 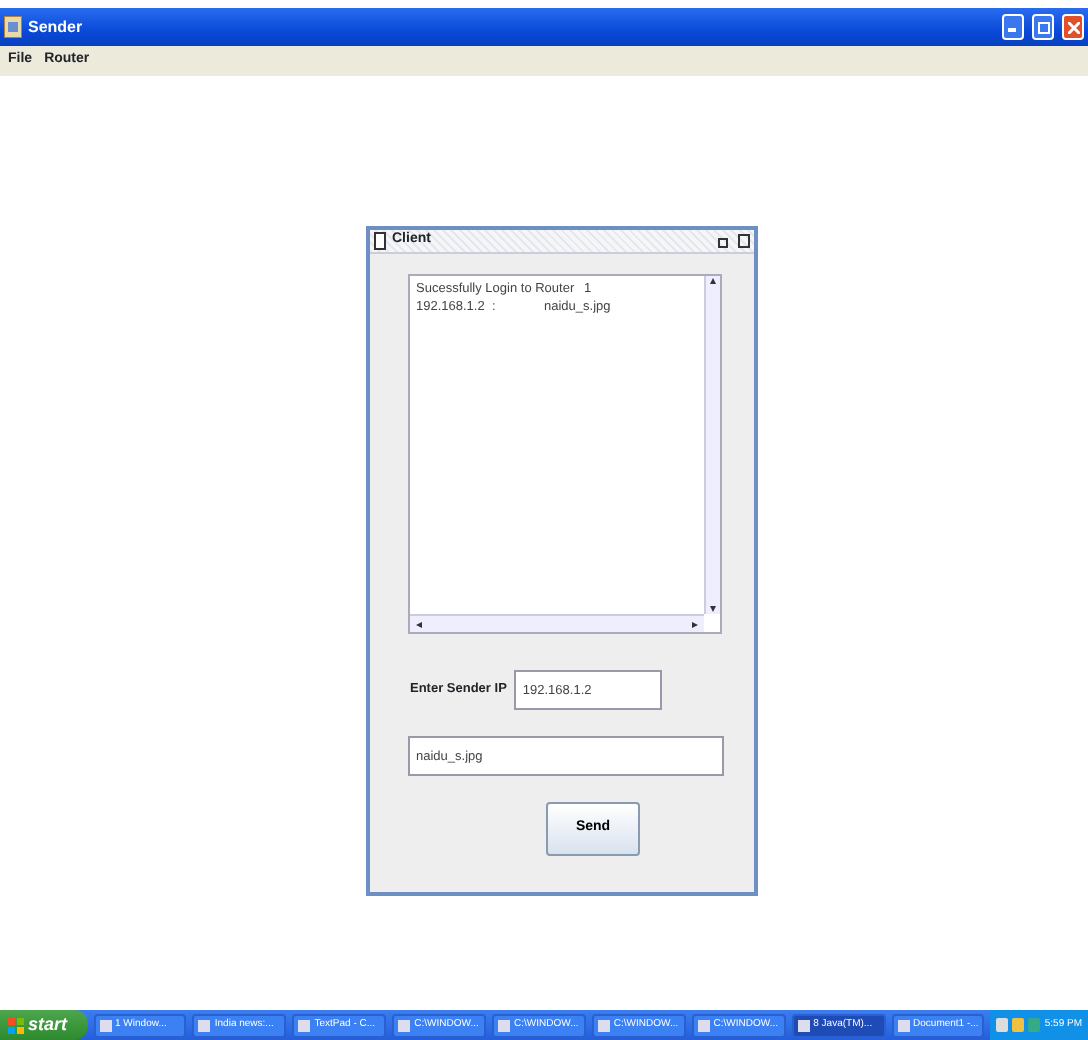 I want to click on up-arrow-icon, so click(x=713, y=281).